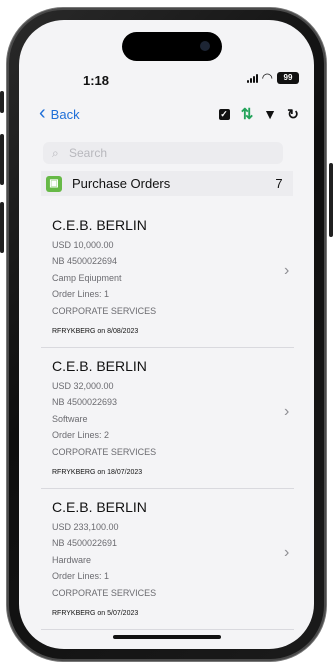  I want to click on status-icons: ◠ 99, so click(272, 77).